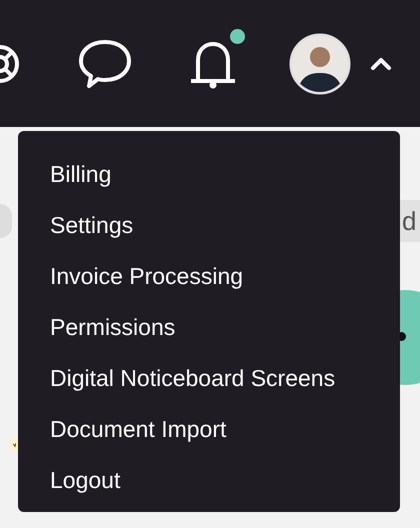 The height and width of the screenshot is (528, 420). I want to click on chat-icon, so click(105, 63).